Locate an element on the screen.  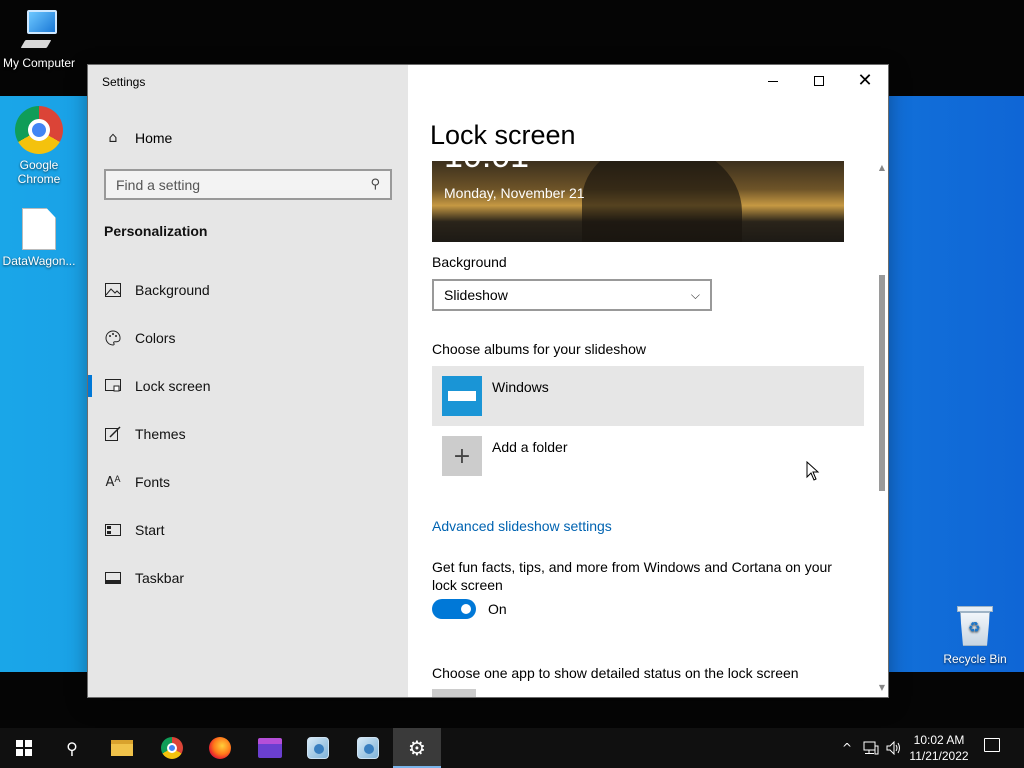
add-folder-label: Add a folder is located at coordinates (530, 447).